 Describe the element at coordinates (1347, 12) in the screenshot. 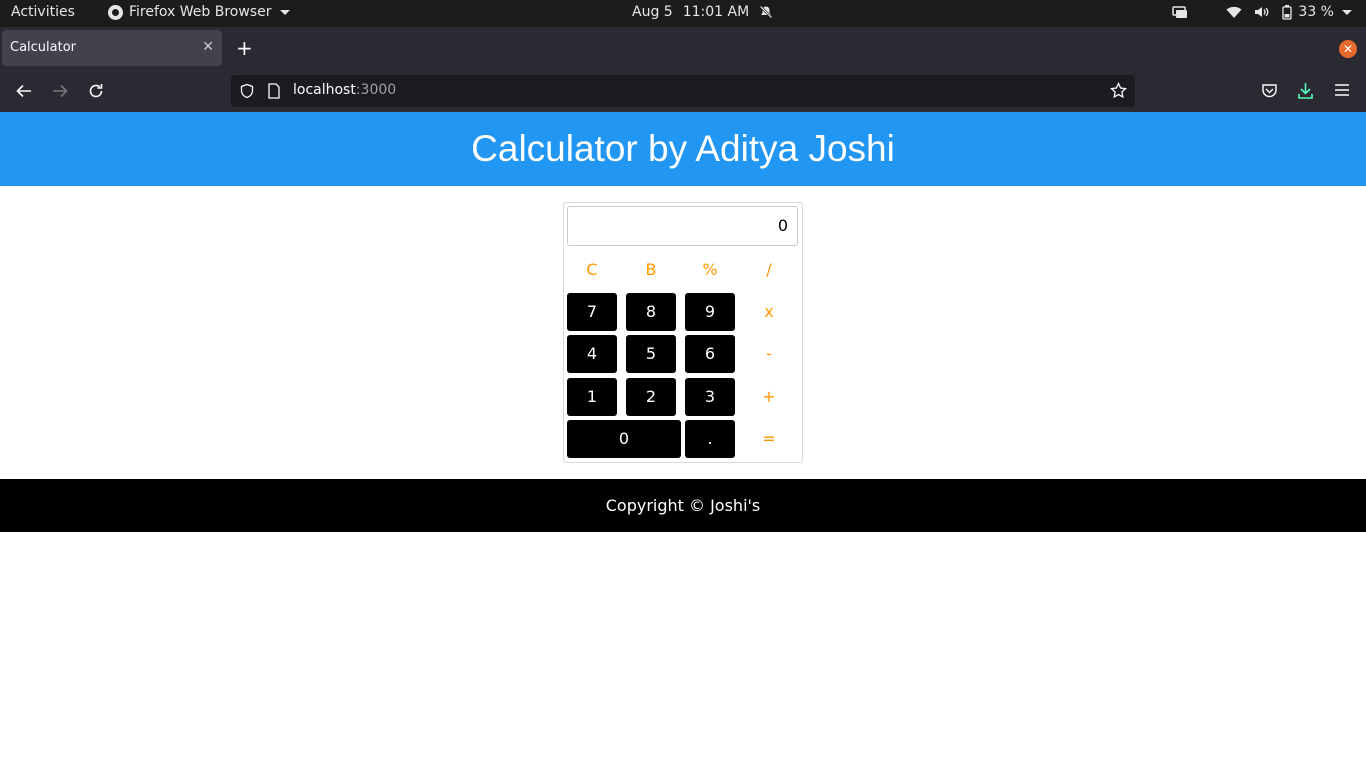

I see `power-menu-icon` at that location.